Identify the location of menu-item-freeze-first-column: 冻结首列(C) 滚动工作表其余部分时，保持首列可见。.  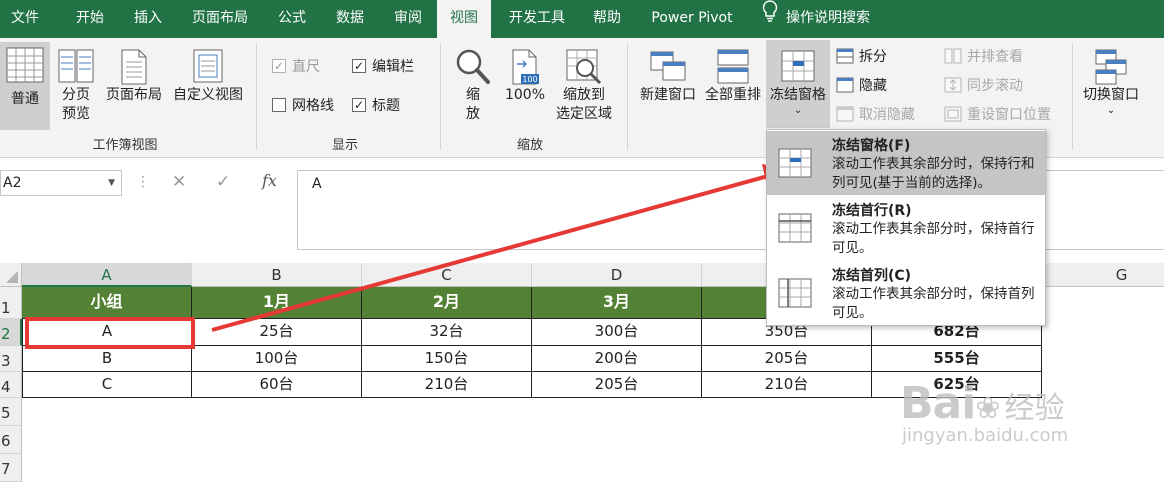
(906, 293).